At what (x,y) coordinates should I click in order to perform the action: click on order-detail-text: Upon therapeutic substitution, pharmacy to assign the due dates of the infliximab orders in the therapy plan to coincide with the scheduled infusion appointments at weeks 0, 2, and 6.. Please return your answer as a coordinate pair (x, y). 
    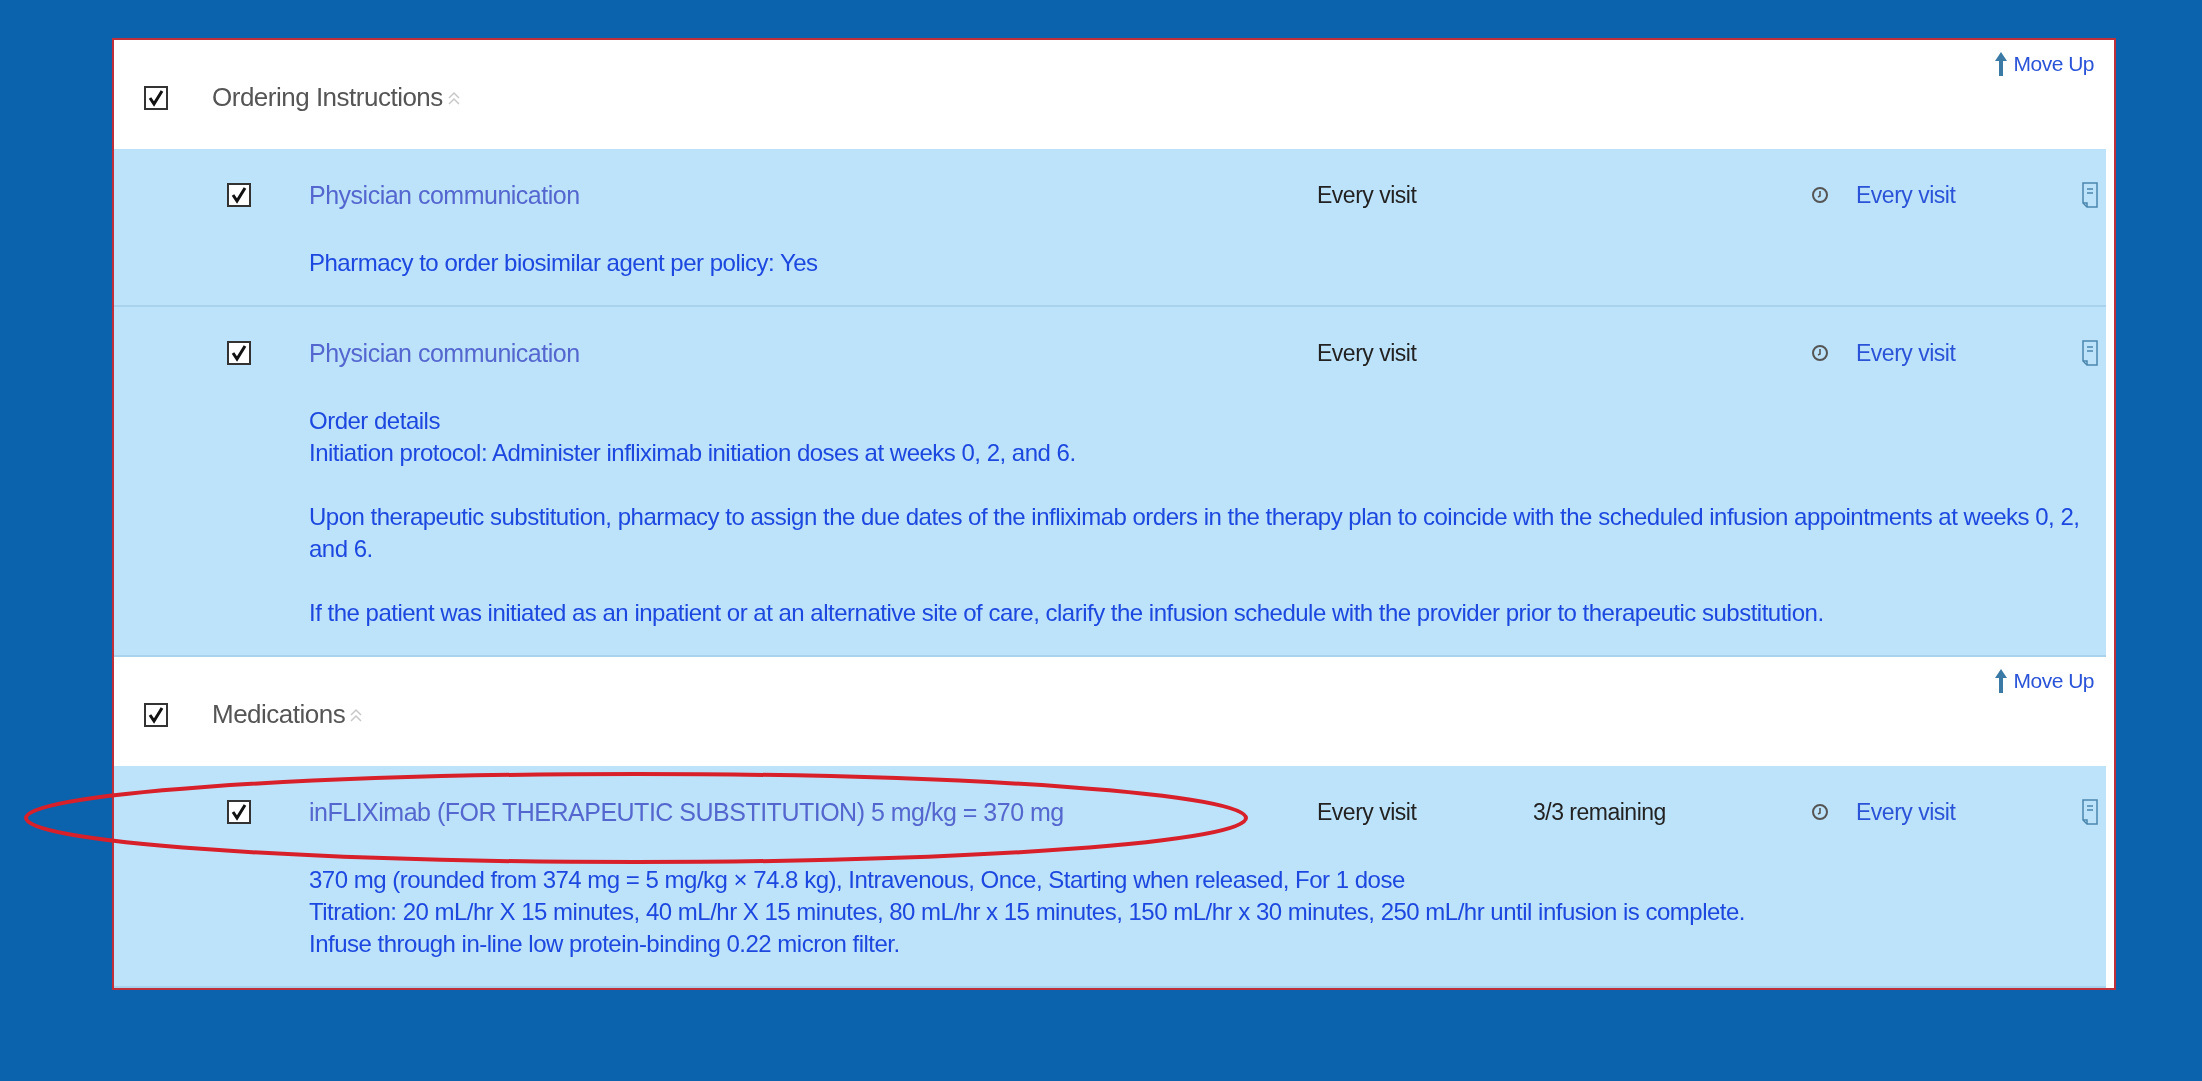
    Looking at the image, I should click on (1195, 533).